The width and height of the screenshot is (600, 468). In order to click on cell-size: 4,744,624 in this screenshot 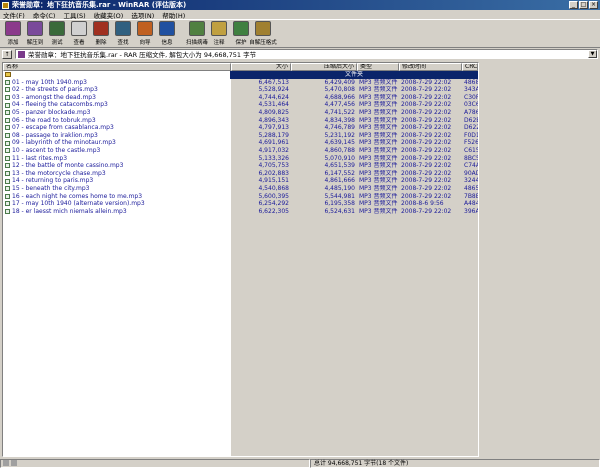, I will do `click(273, 97)`.